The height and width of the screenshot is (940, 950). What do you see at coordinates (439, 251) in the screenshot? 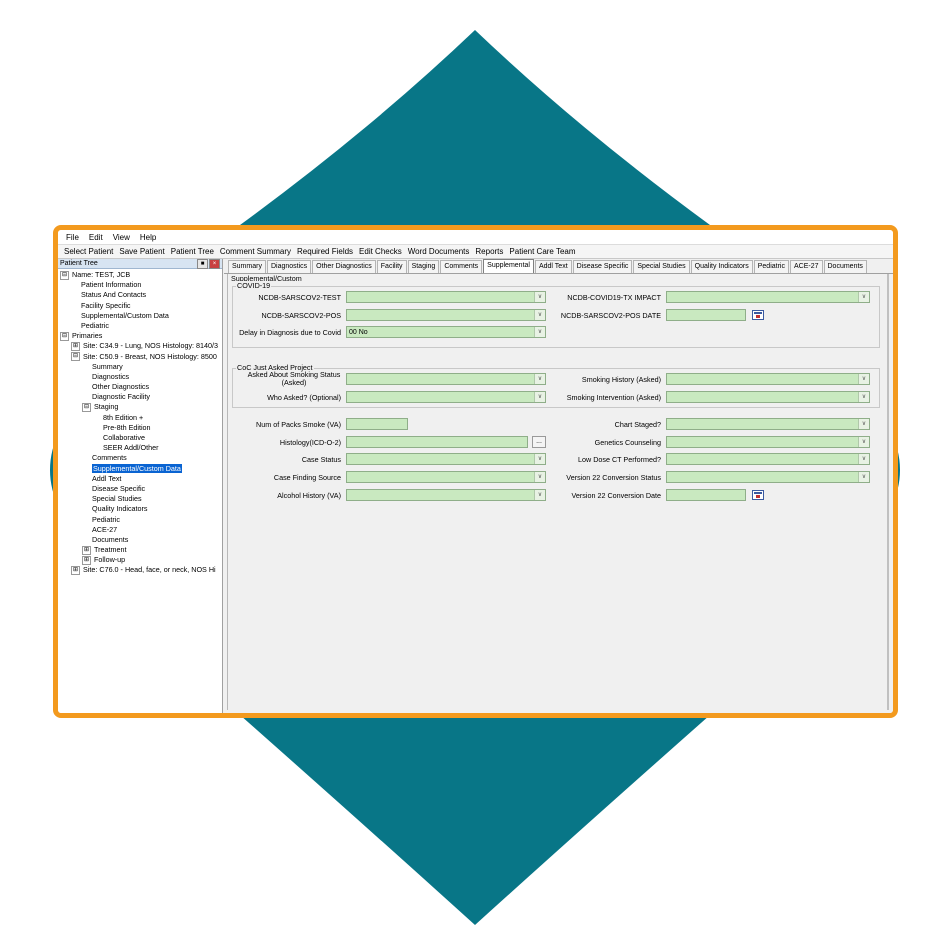
I see `word-documents-button: Word Documents` at bounding box center [439, 251].